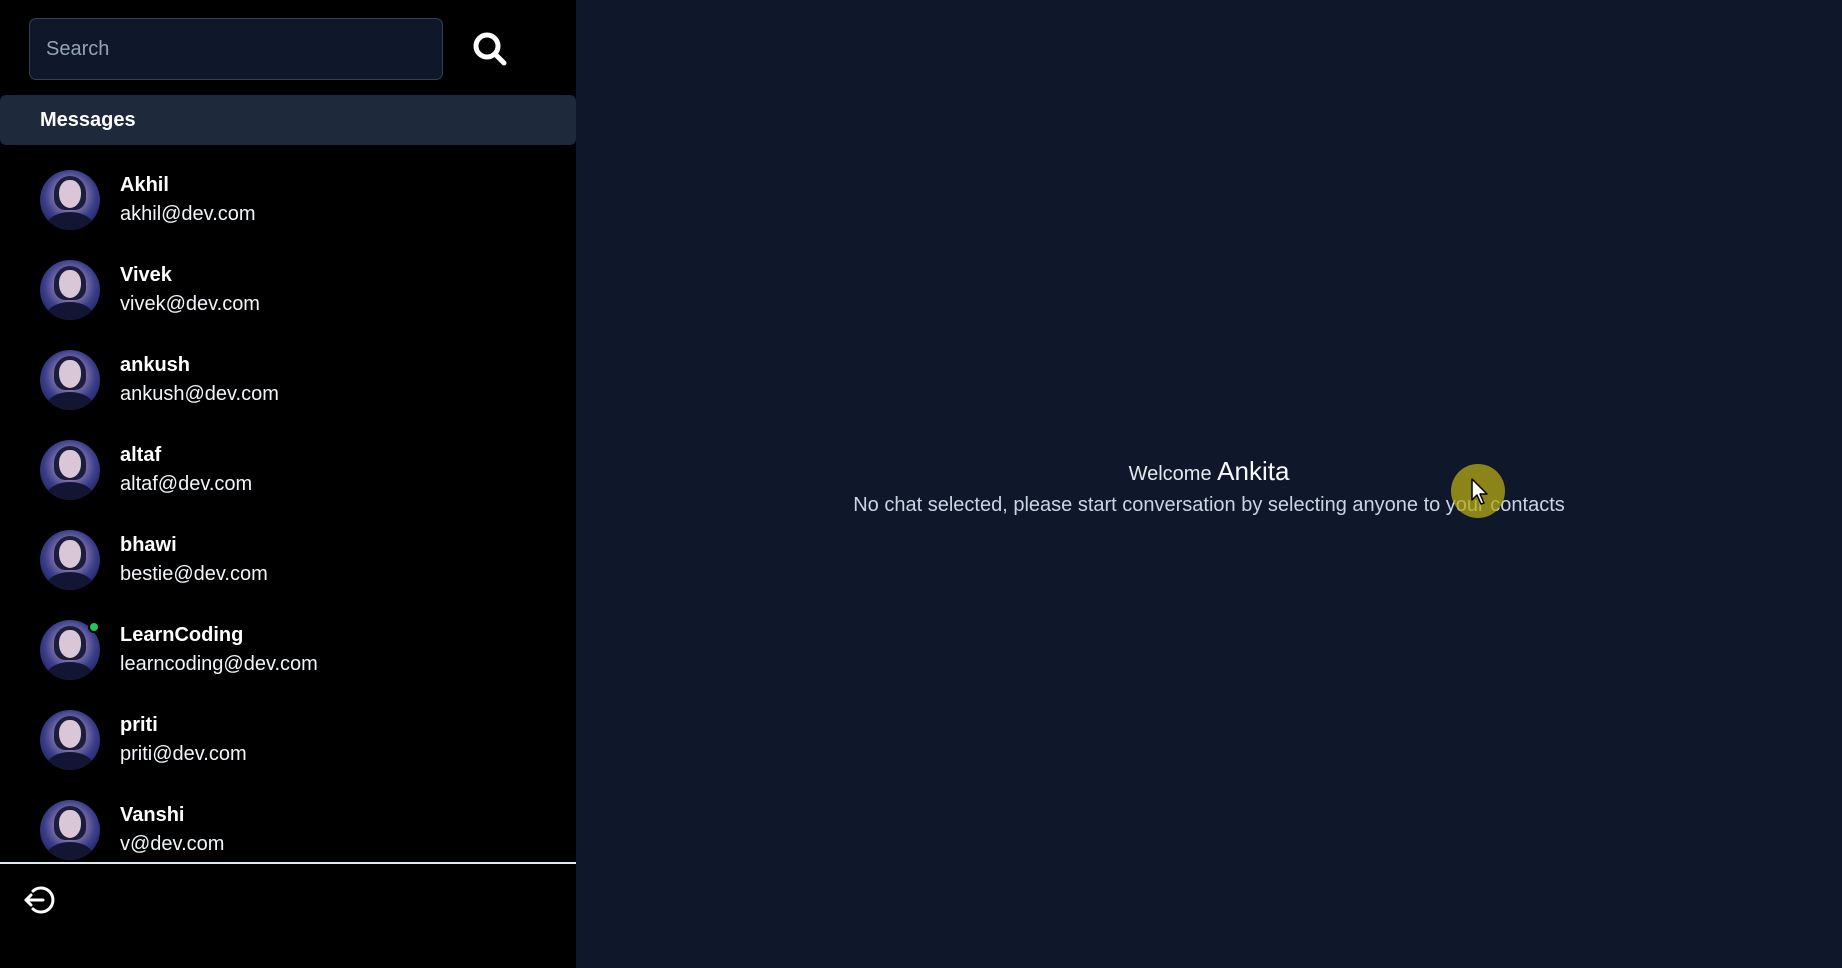 This screenshot has height=968, width=1842. What do you see at coordinates (188, 214) in the screenshot?
I see `contact-email: akhil@dev.com` at bounding box center [188, 214].